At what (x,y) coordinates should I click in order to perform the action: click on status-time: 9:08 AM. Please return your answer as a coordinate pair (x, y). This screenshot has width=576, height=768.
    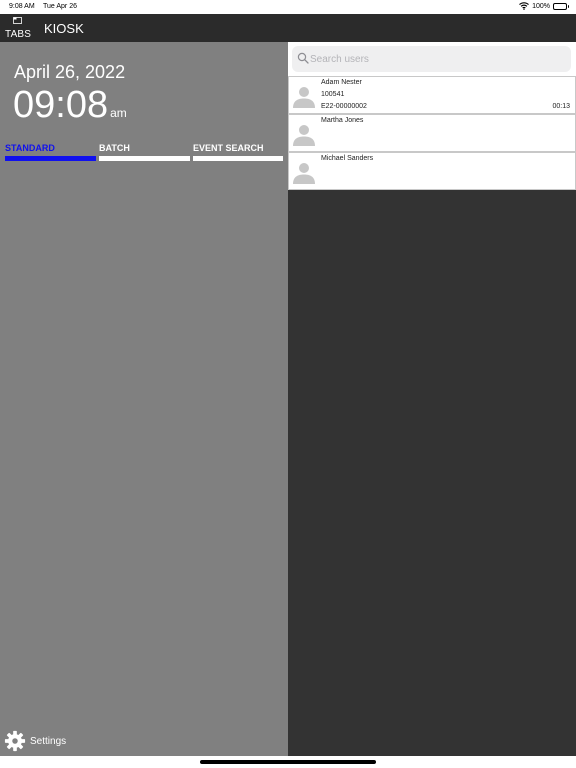
    Looking at the image, I should click on (22, 6).